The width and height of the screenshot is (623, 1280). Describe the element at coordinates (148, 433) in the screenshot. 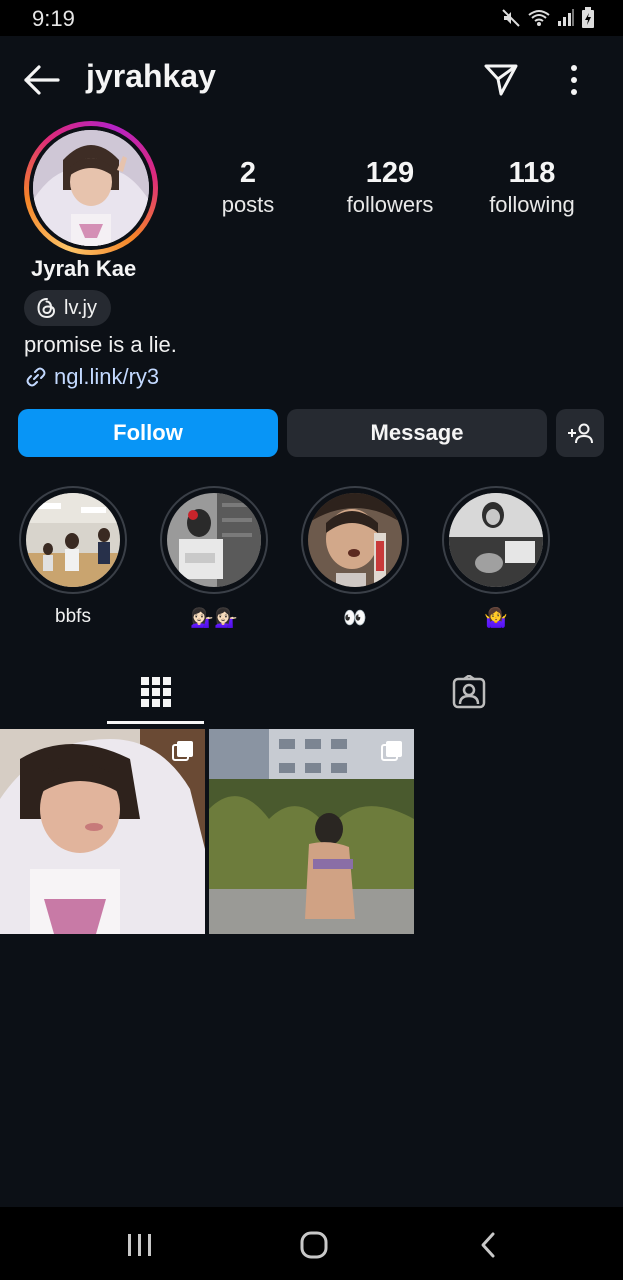

I see `follow-button: Follow` at that location.